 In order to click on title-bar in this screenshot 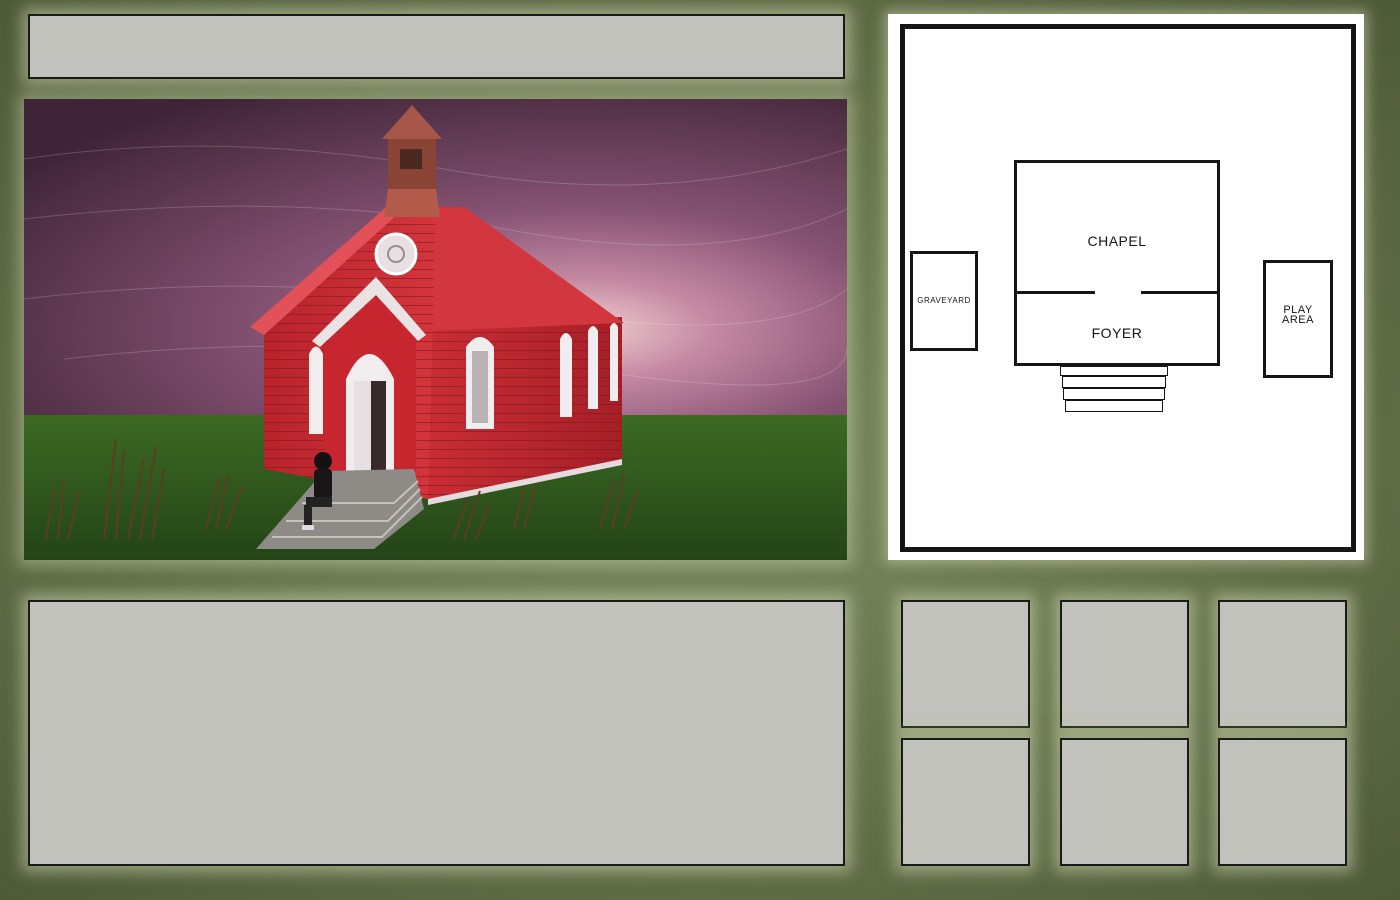, I will do `click(436, 46)`.